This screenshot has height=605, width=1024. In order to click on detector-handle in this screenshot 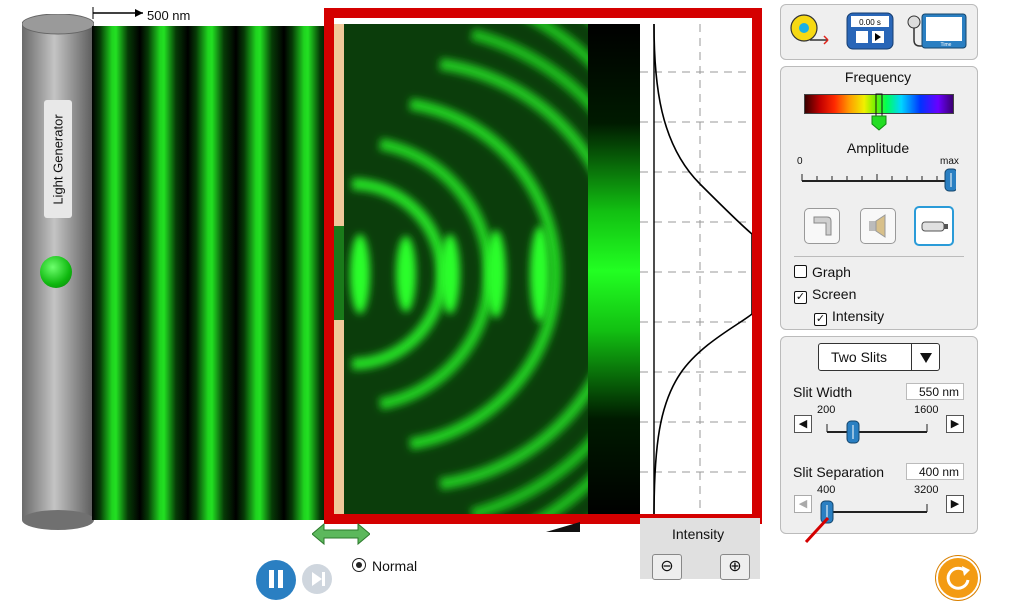, I will do `click(563, 527)`.